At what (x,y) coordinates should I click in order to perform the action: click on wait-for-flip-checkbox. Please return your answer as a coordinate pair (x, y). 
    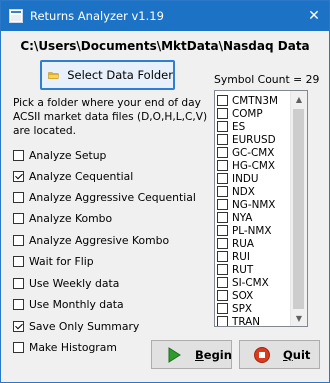
    Looking at the image, I should click on (18, 261).